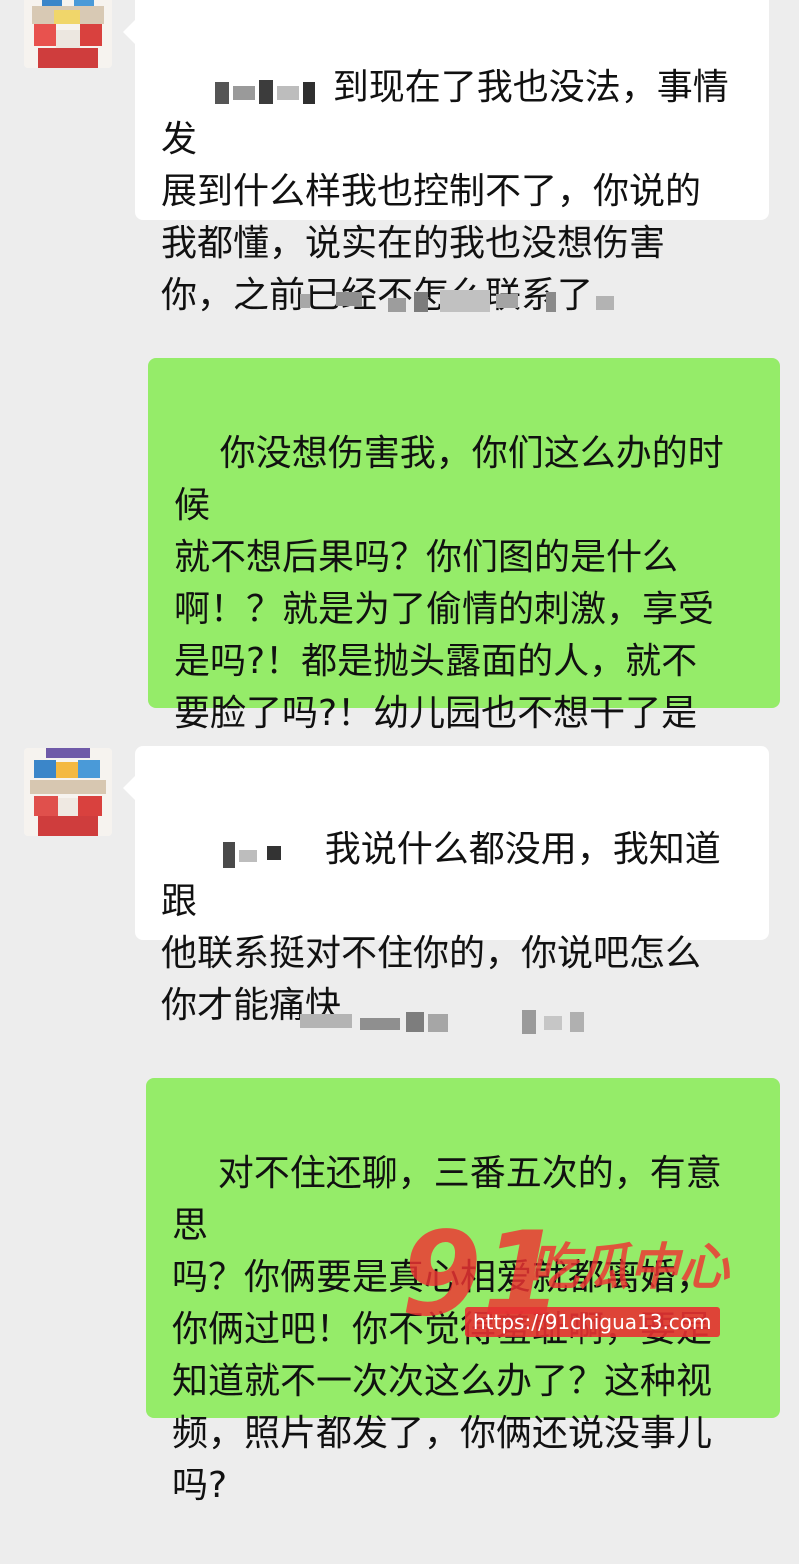 The width and height of the screenshot is (799, 1564). Describe the element at coordinates (629, 1267) in the screenshot. I see `watermark-text: 吃瓜中心` at that location.